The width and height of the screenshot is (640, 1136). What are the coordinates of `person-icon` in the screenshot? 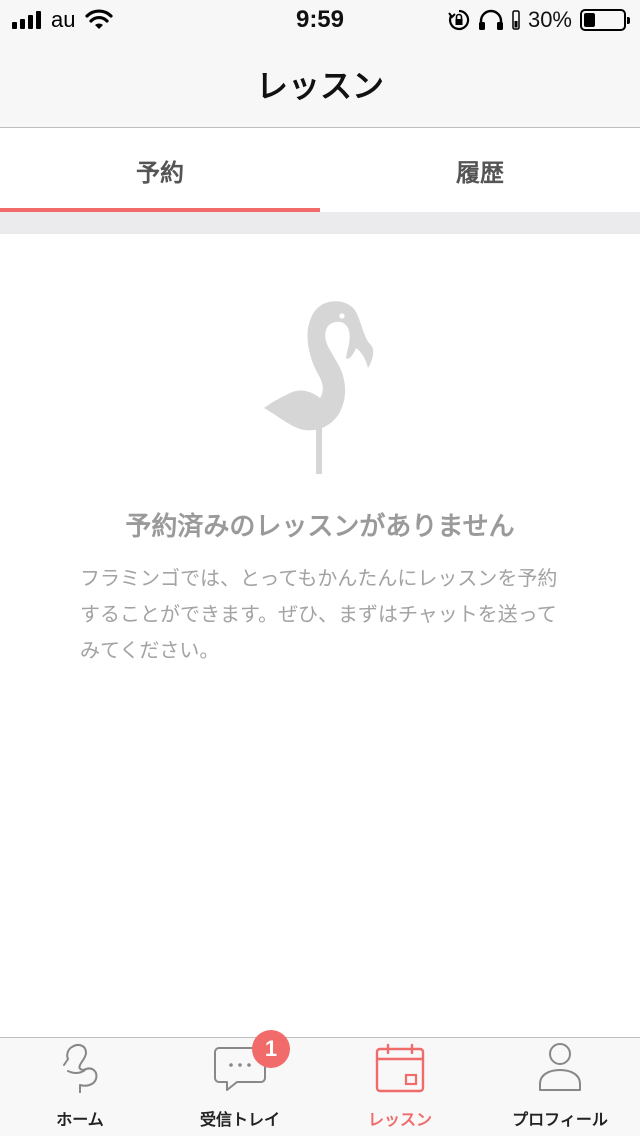 It's located at (560, 1067).